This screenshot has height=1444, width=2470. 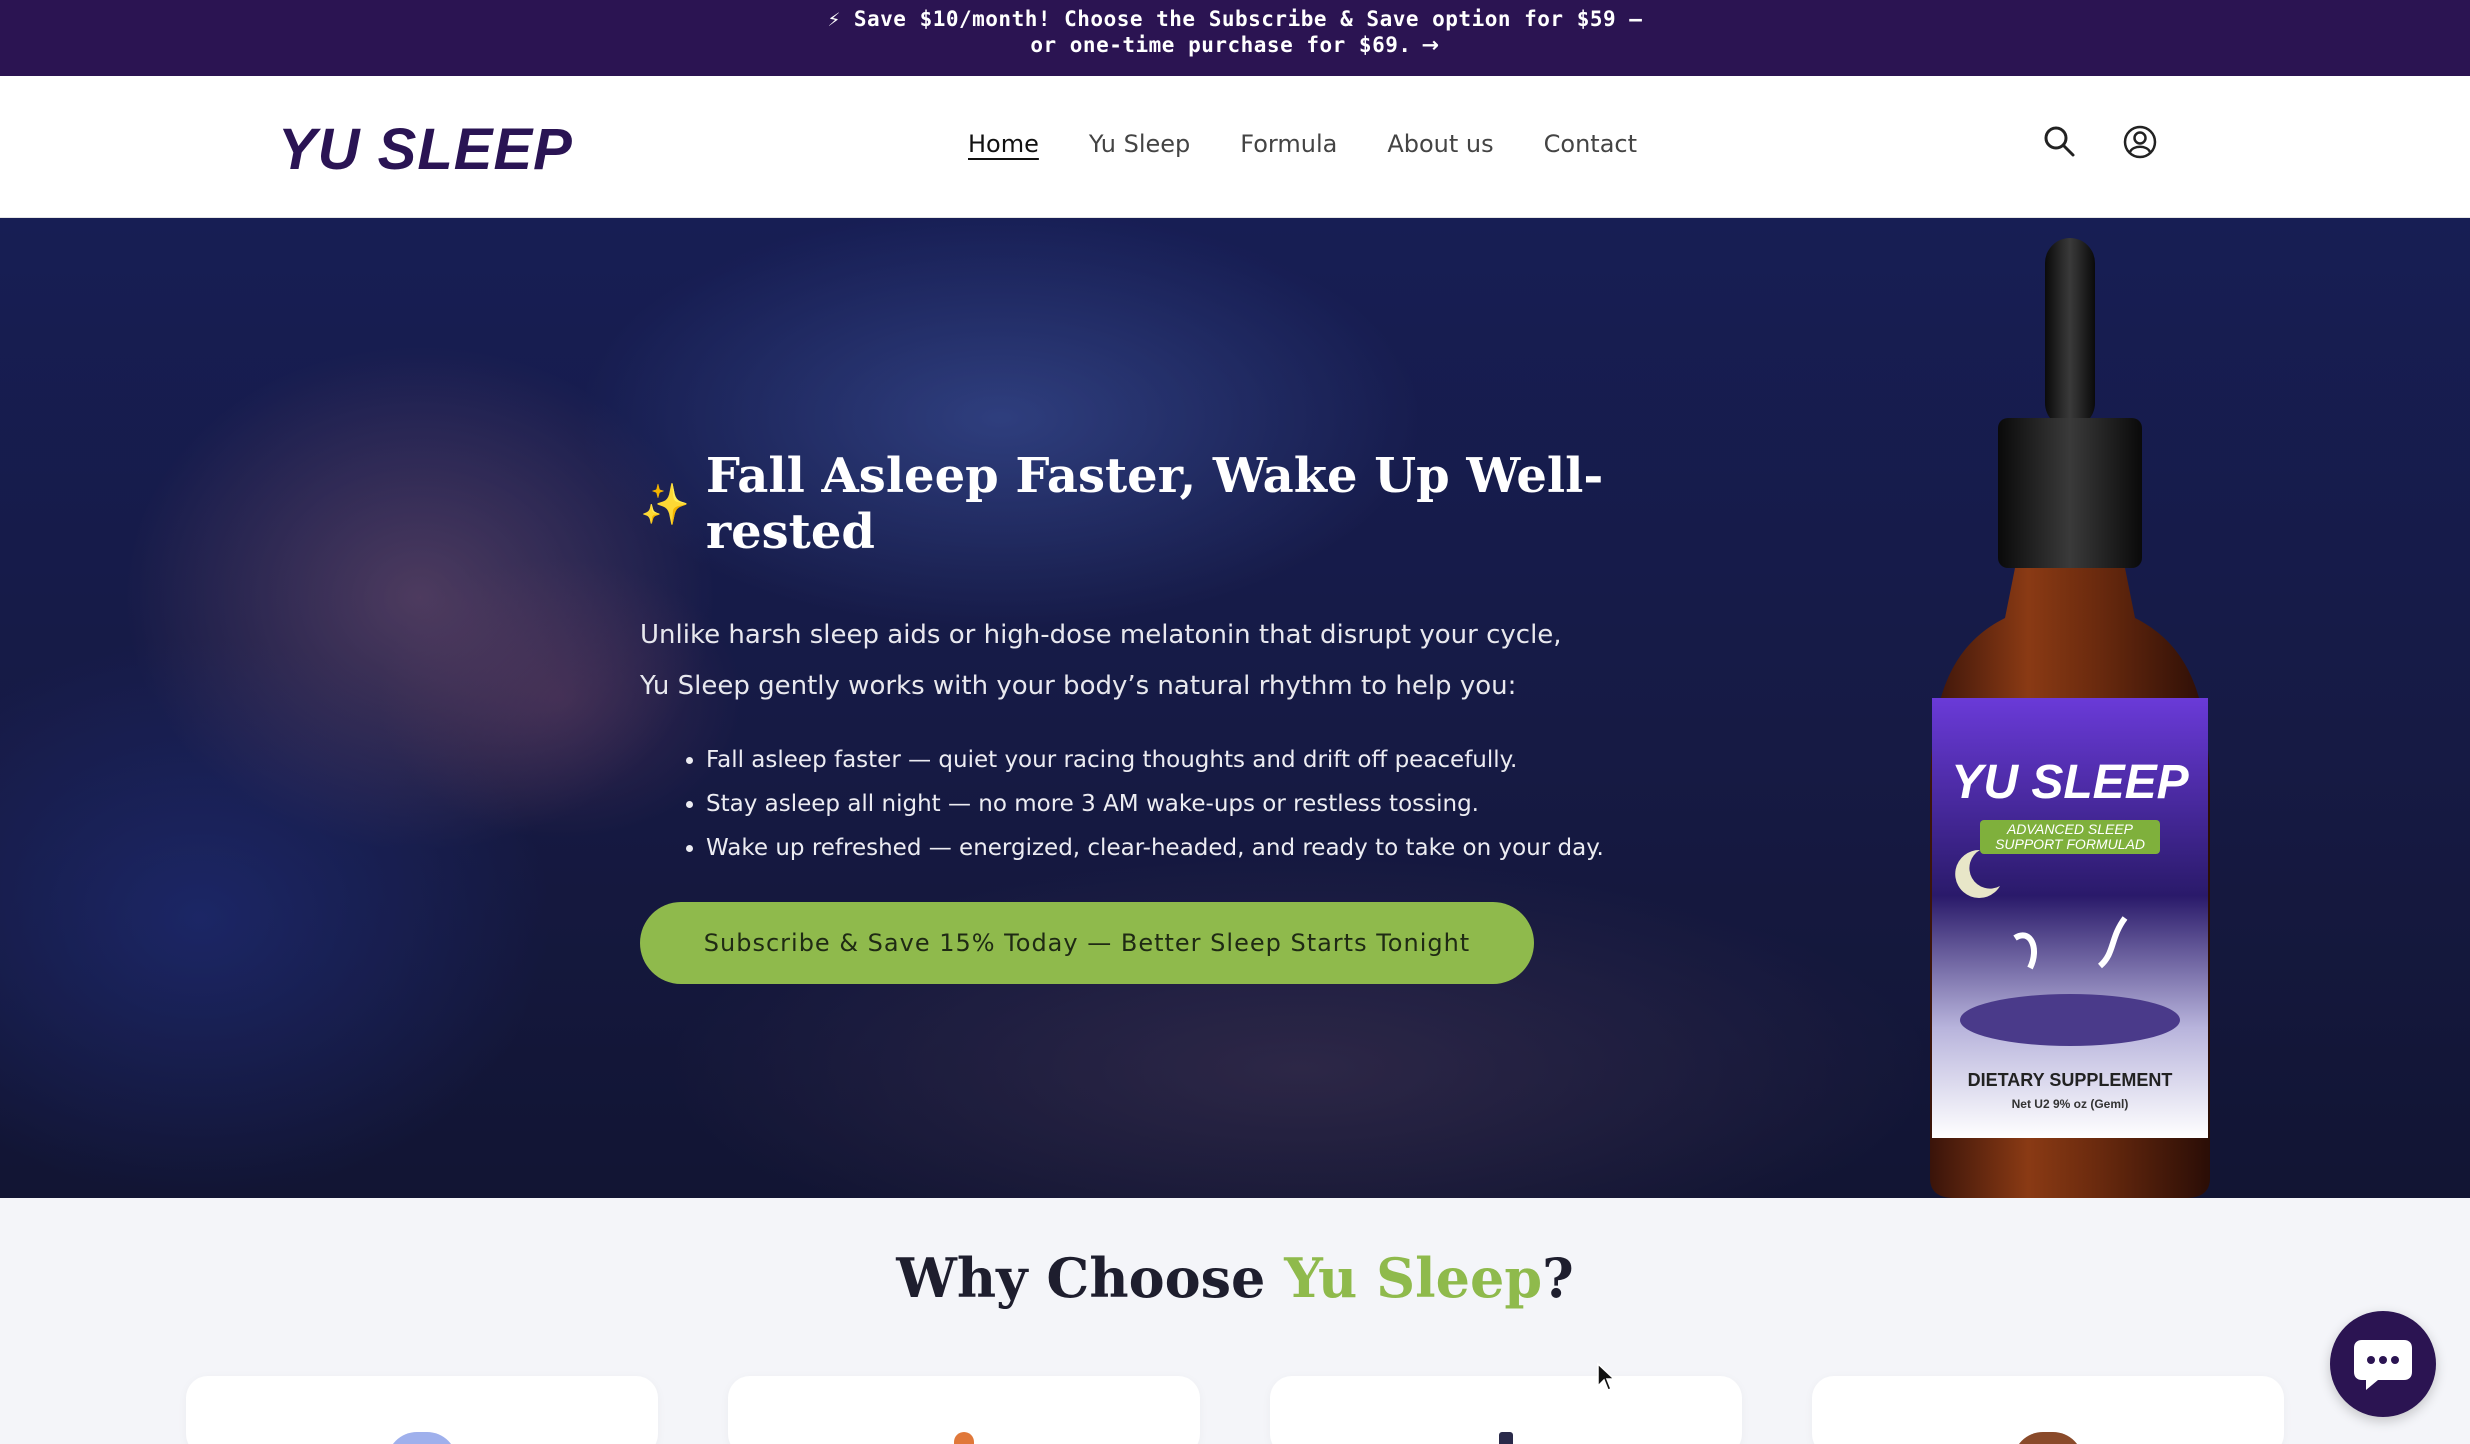 What do you see at coordinates (2070, 844) in the screenshot?
I see `bottle-subtitle-2: SUPPORT FORMULAD` at bounding box center [2070, 844].